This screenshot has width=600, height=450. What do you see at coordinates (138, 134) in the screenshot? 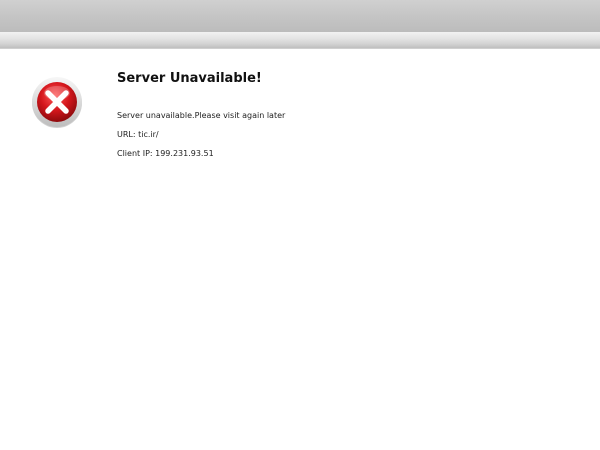
I see `url-info: URL: tic.ir/` at bounding box center [138, 134].